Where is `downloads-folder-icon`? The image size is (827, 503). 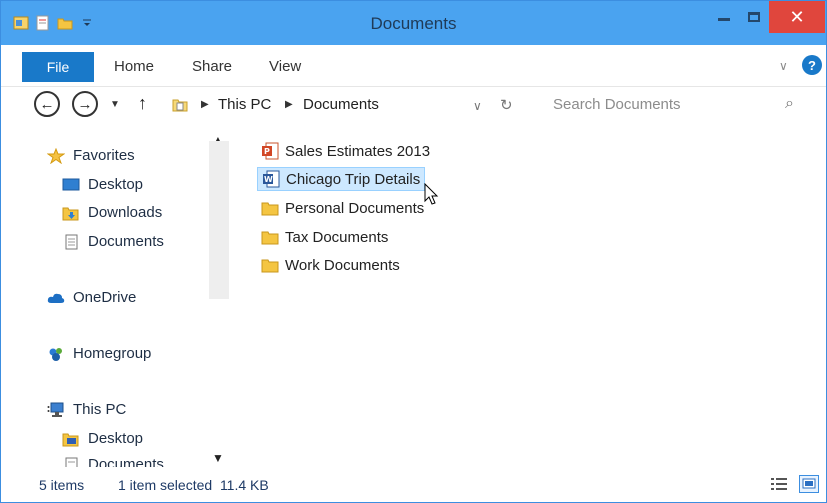
downloads-folder-icon is located at coordinates (71, 213).